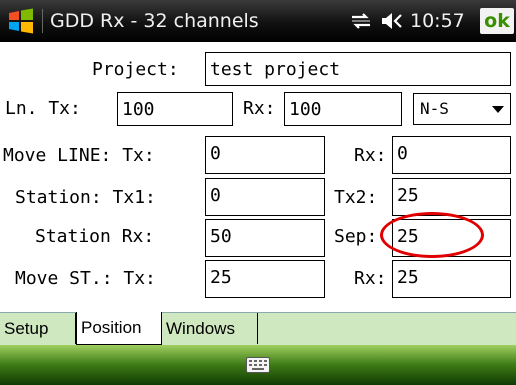 This screenshot has width=516, height=385. What do you see at coordinates (43, 108) in the screenshot?
I see `ln-tx-label: Ln. Tx:` at bounding box center [43, 108].